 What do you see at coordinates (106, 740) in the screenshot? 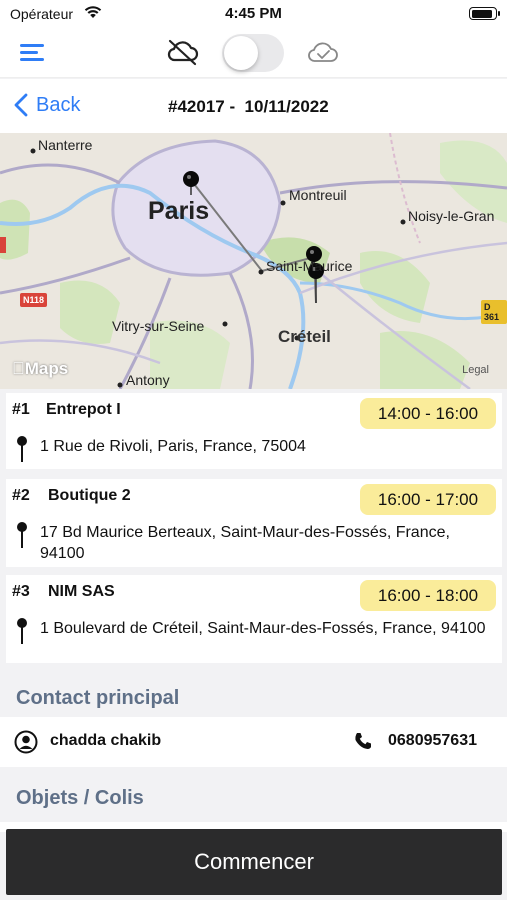
I see `contact-name: chadda chakib` at bounding box center [106, 740].